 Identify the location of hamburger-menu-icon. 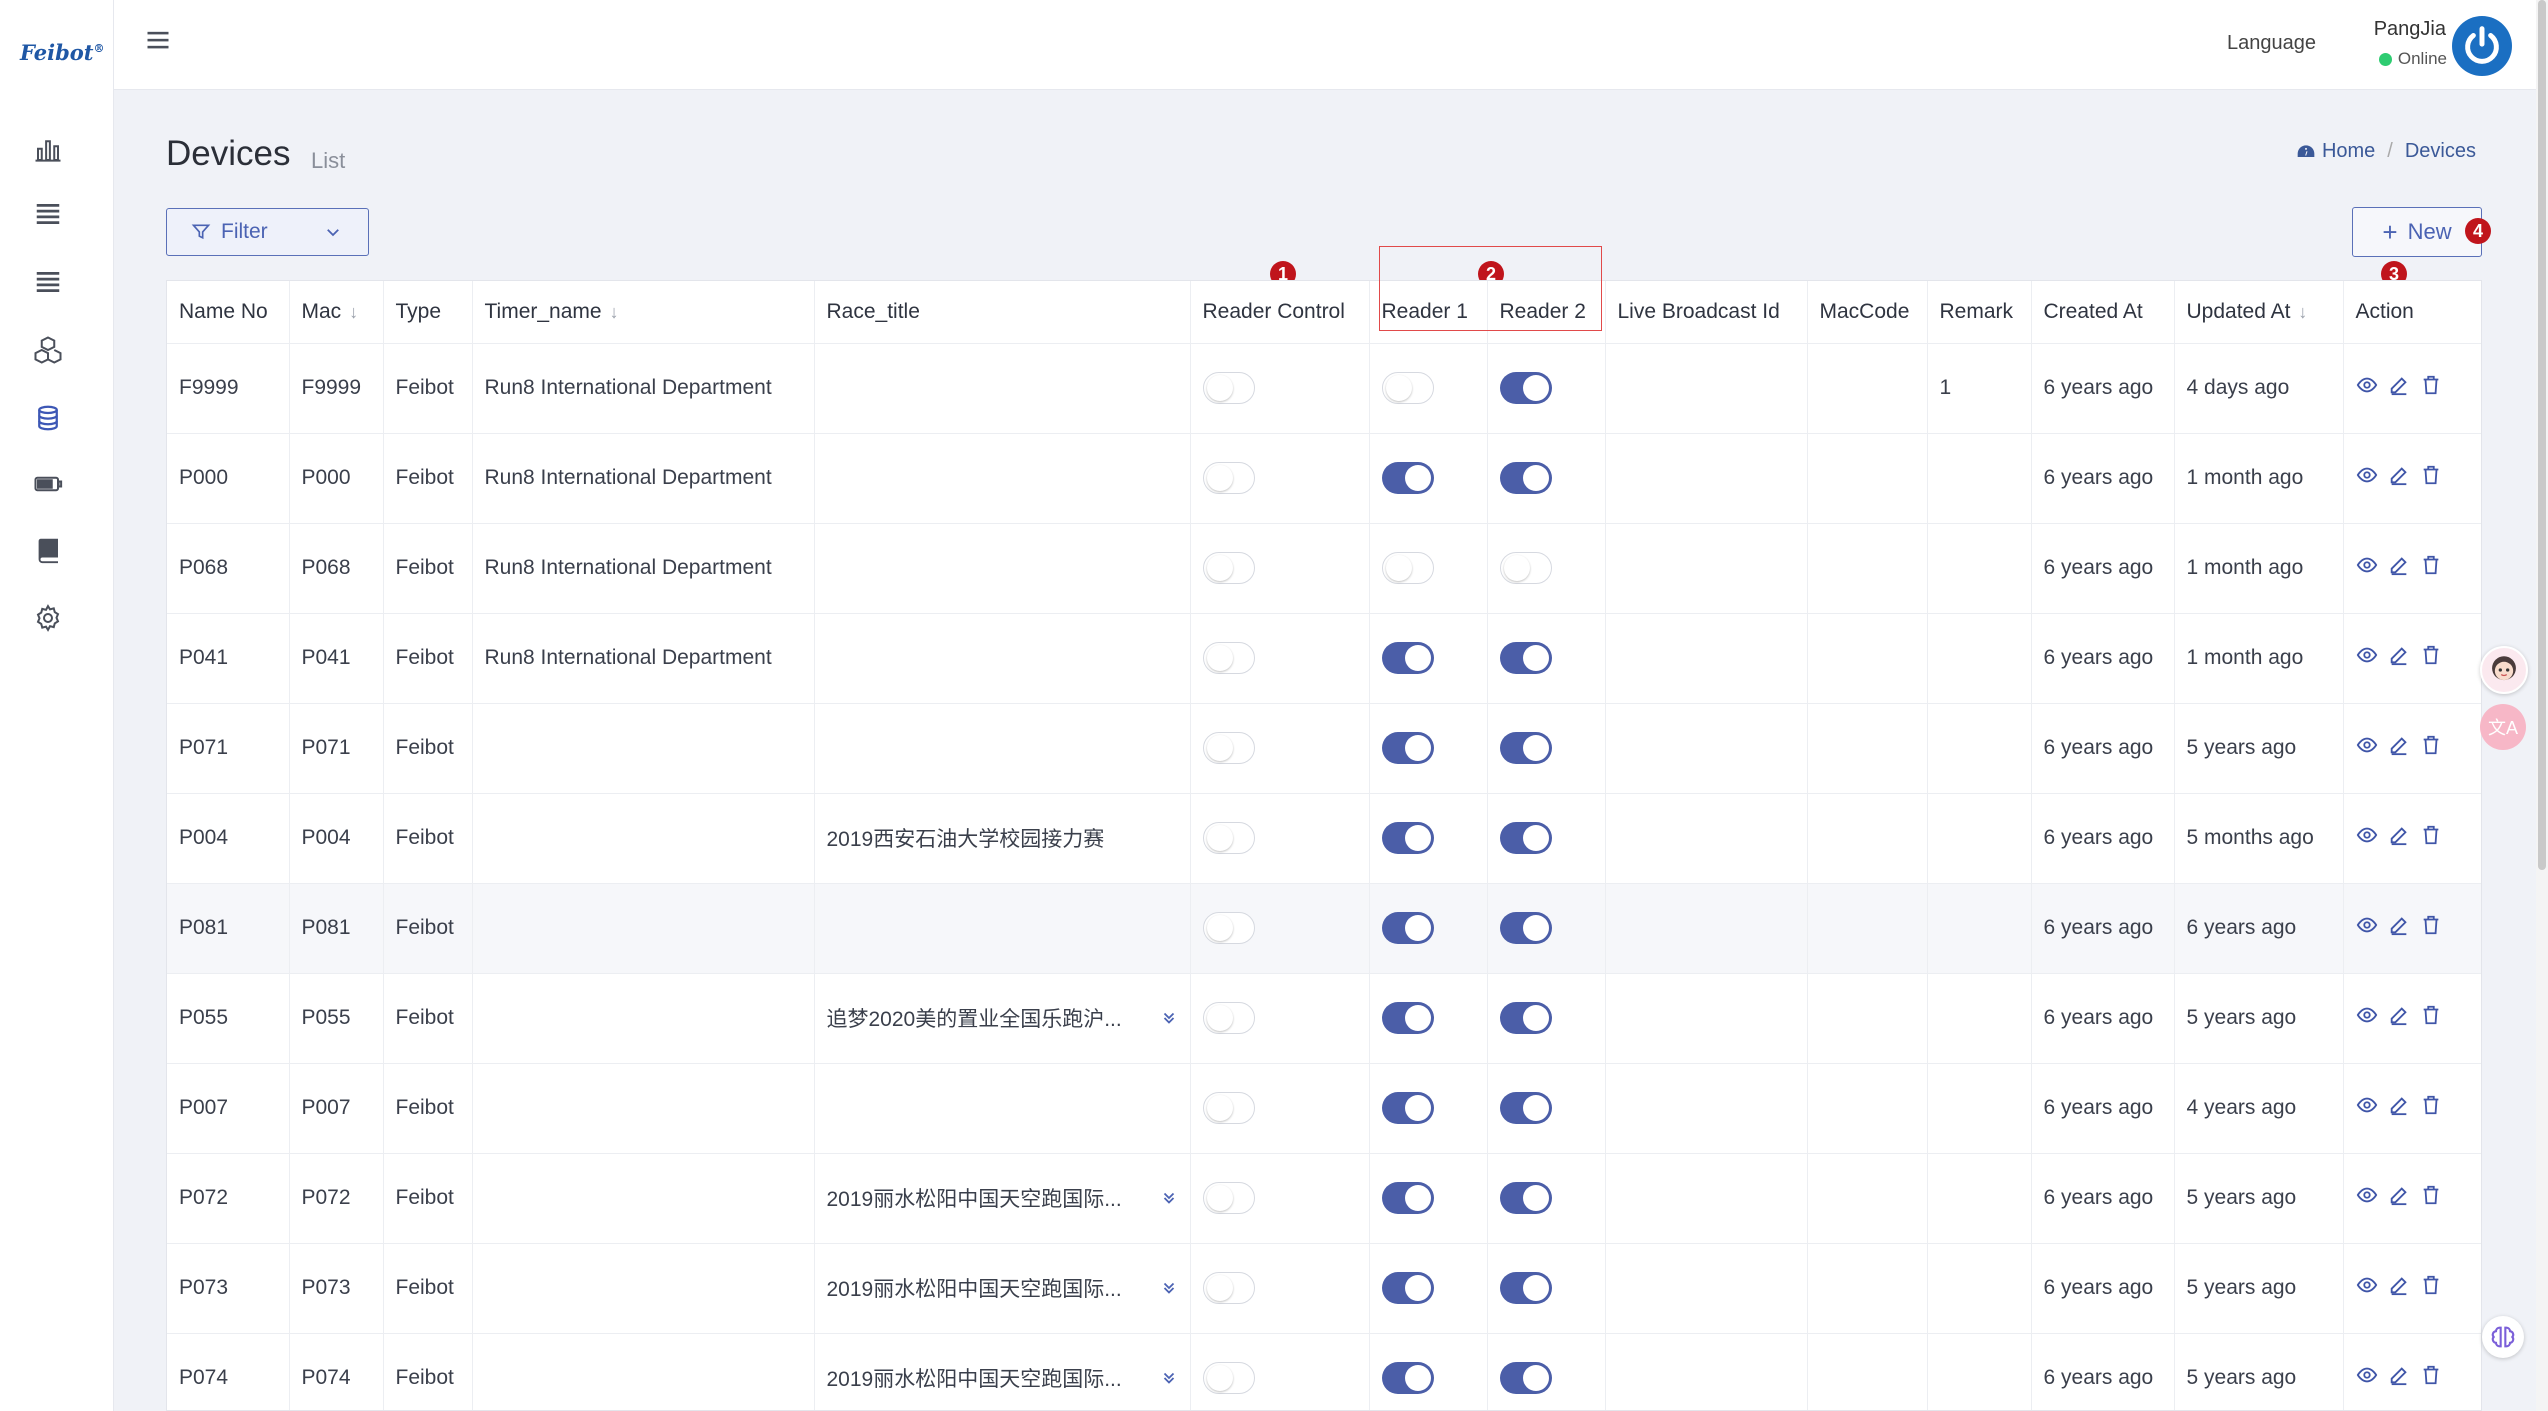
(159, 41).